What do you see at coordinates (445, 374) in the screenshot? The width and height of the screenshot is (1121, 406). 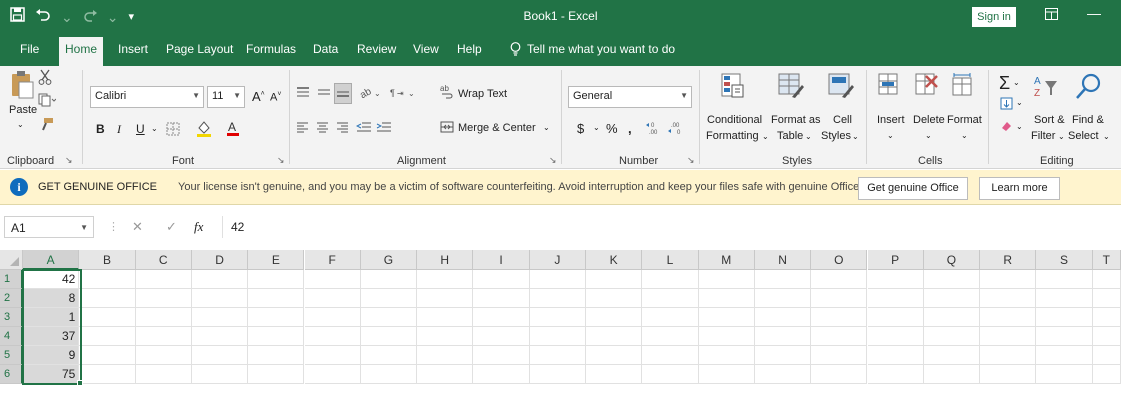 I see `cell-h6` at bounding box center [445, 374].